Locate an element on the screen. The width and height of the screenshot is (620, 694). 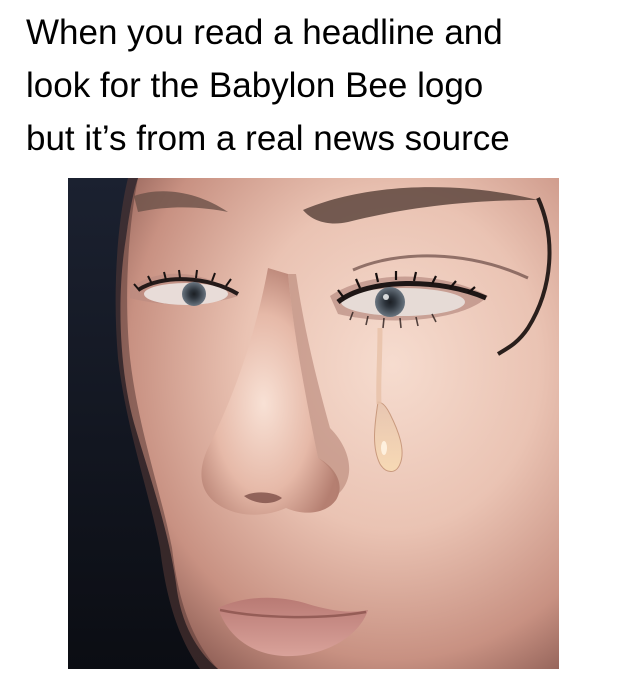
right-eye-highlight is located at coordinates (386, 297).